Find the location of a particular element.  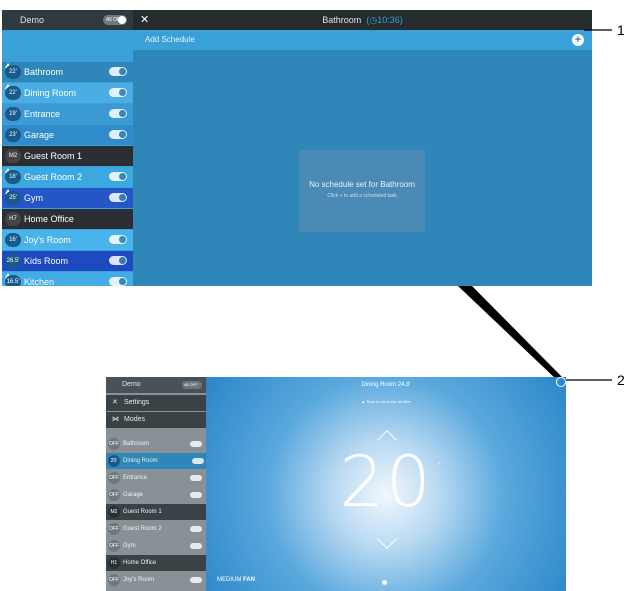

menu-settings: ✕ Settings is located at coordinates (156, 403).